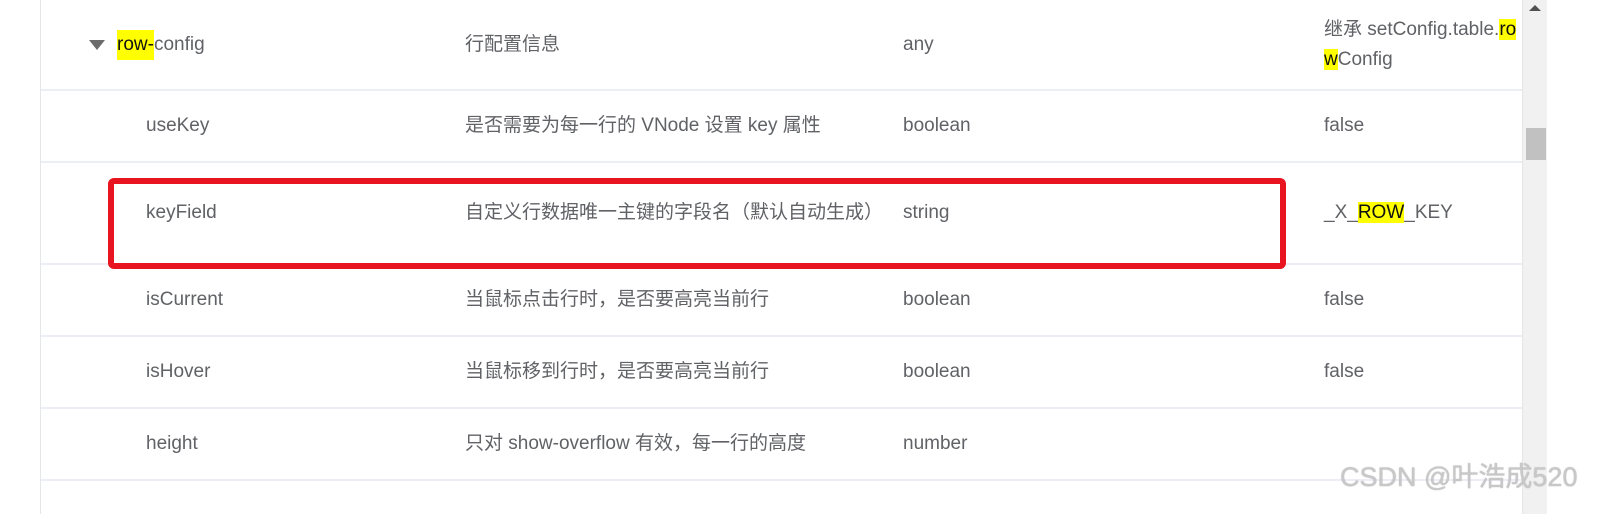  Describe the element at coordinates (135, 44) in the screenshot. I see `search-highlight: row-` at that location.